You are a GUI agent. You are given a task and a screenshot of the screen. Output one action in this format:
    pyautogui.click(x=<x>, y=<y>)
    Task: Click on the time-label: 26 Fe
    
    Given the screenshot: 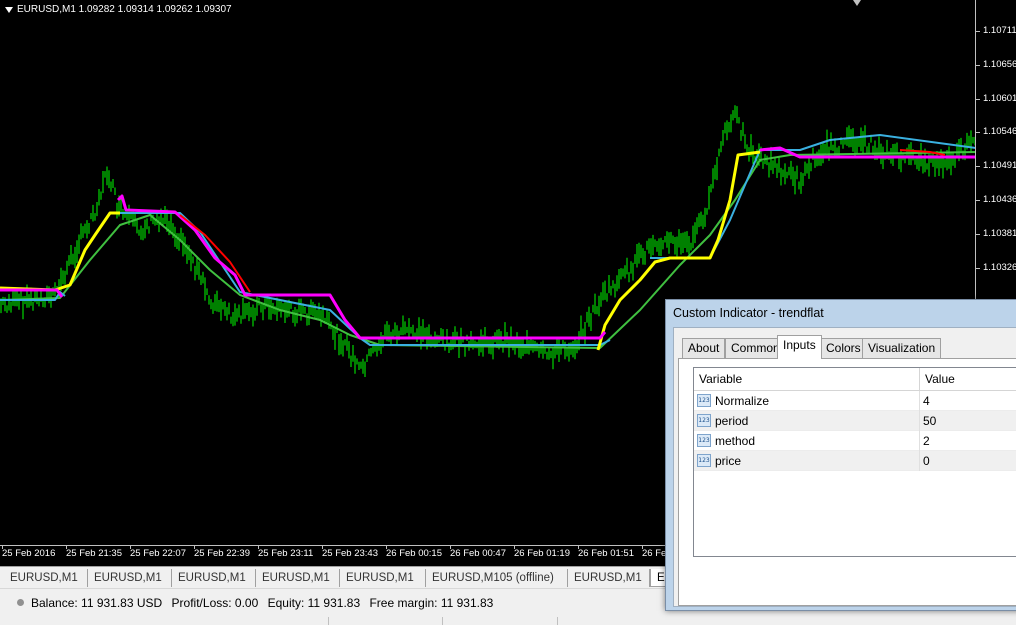 What is the action you would take?
    pyautogui.click(x=654, y=553)
    